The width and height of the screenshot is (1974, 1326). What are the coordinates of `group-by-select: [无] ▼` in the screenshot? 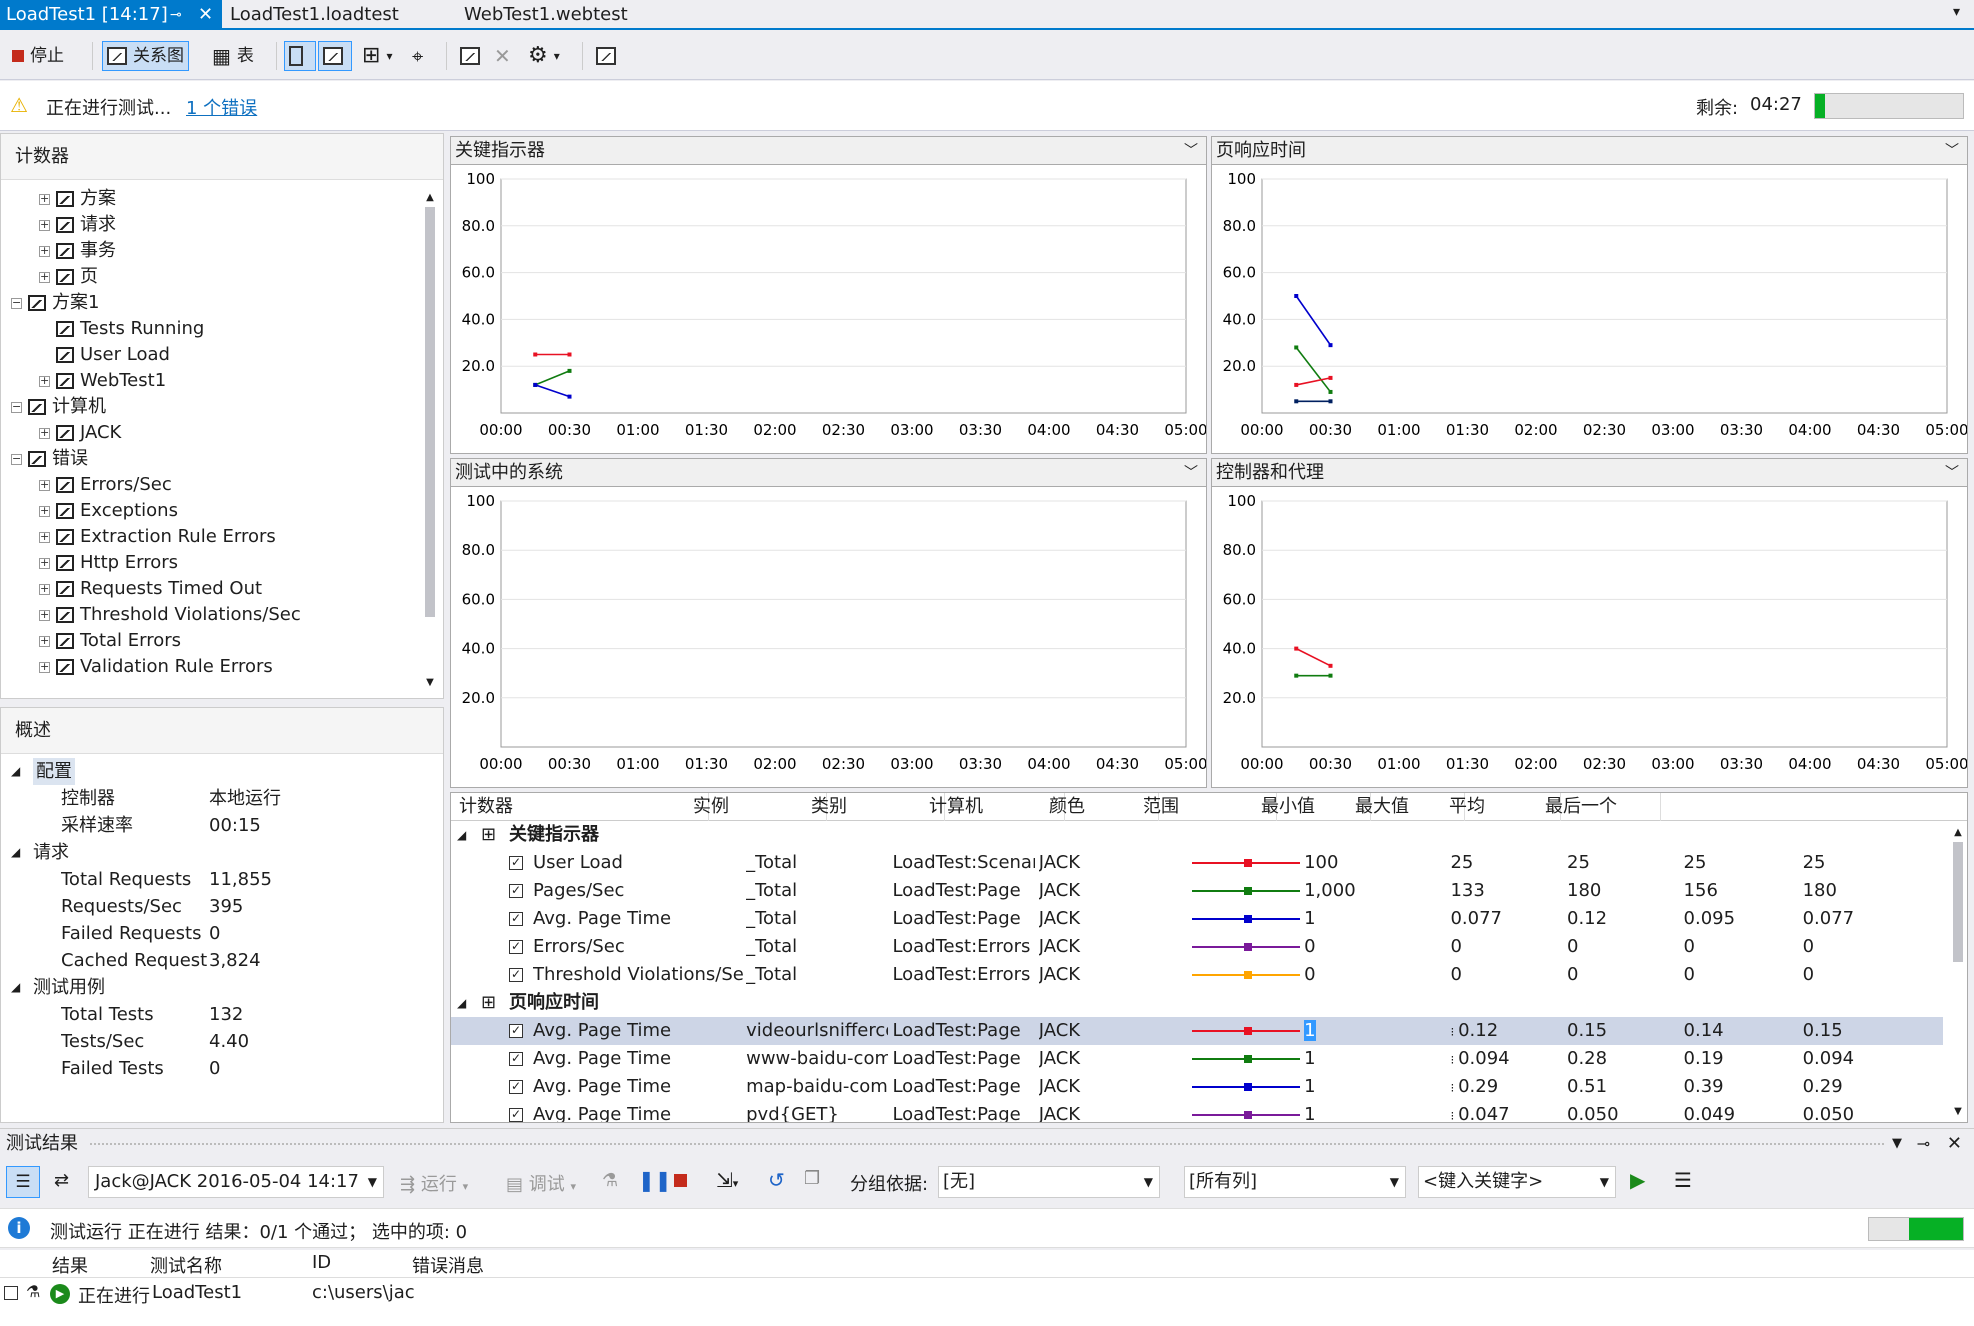 It's located at (1049, 1182).